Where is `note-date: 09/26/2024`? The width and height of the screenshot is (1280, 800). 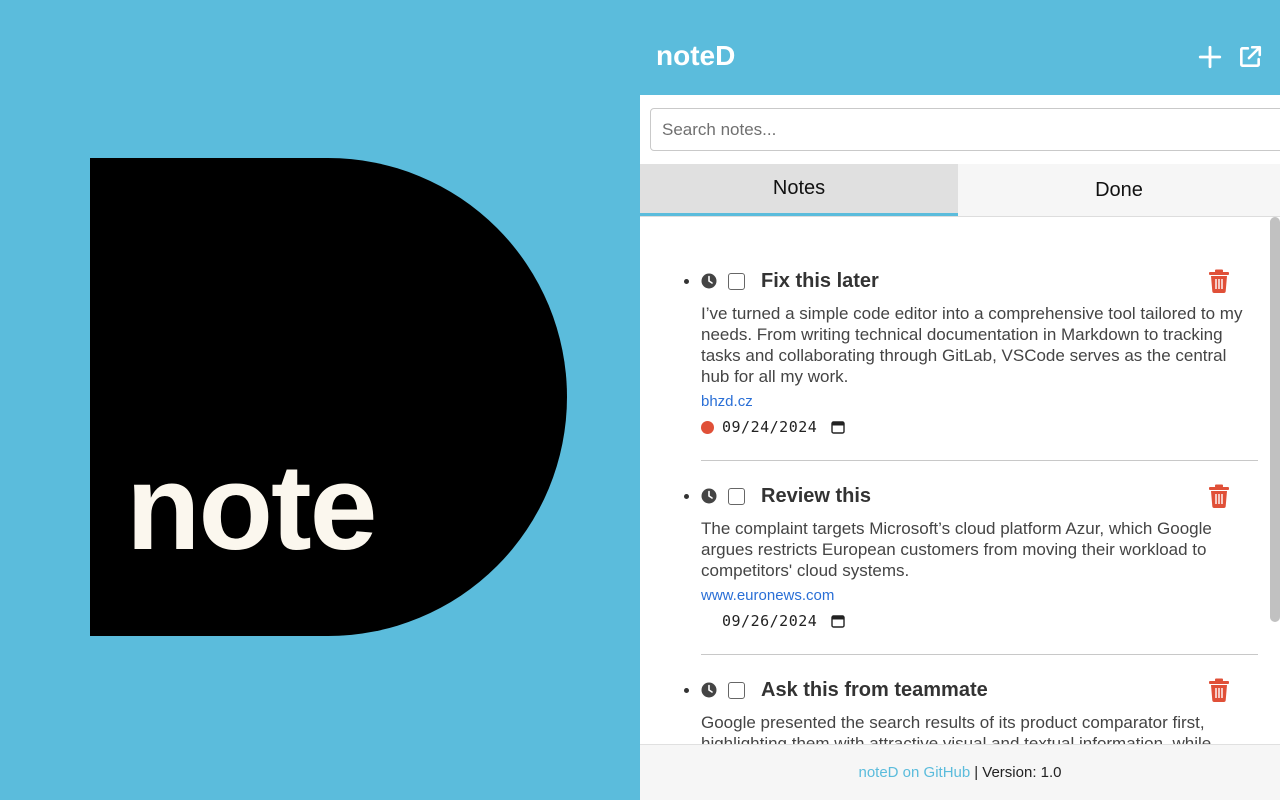 note-date: 09/26/2024 is located at coordinates (773, 621).